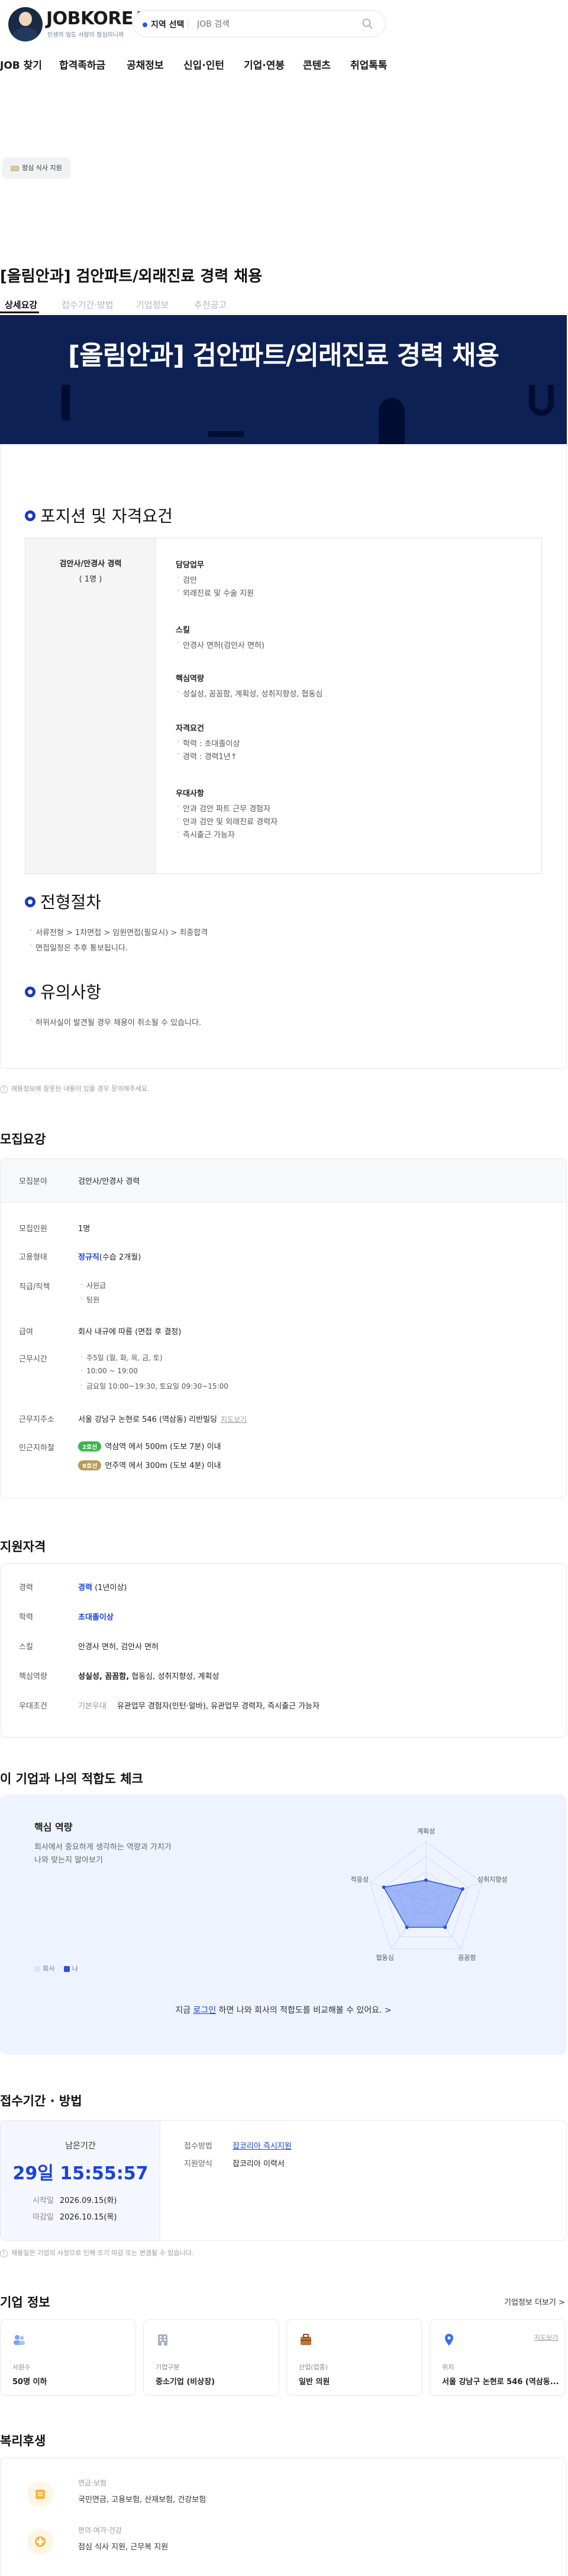  What do you see at coordinates (4, 2253) in the screenshot?
I see `info-icon: !` at bounding box center [4, 2253].